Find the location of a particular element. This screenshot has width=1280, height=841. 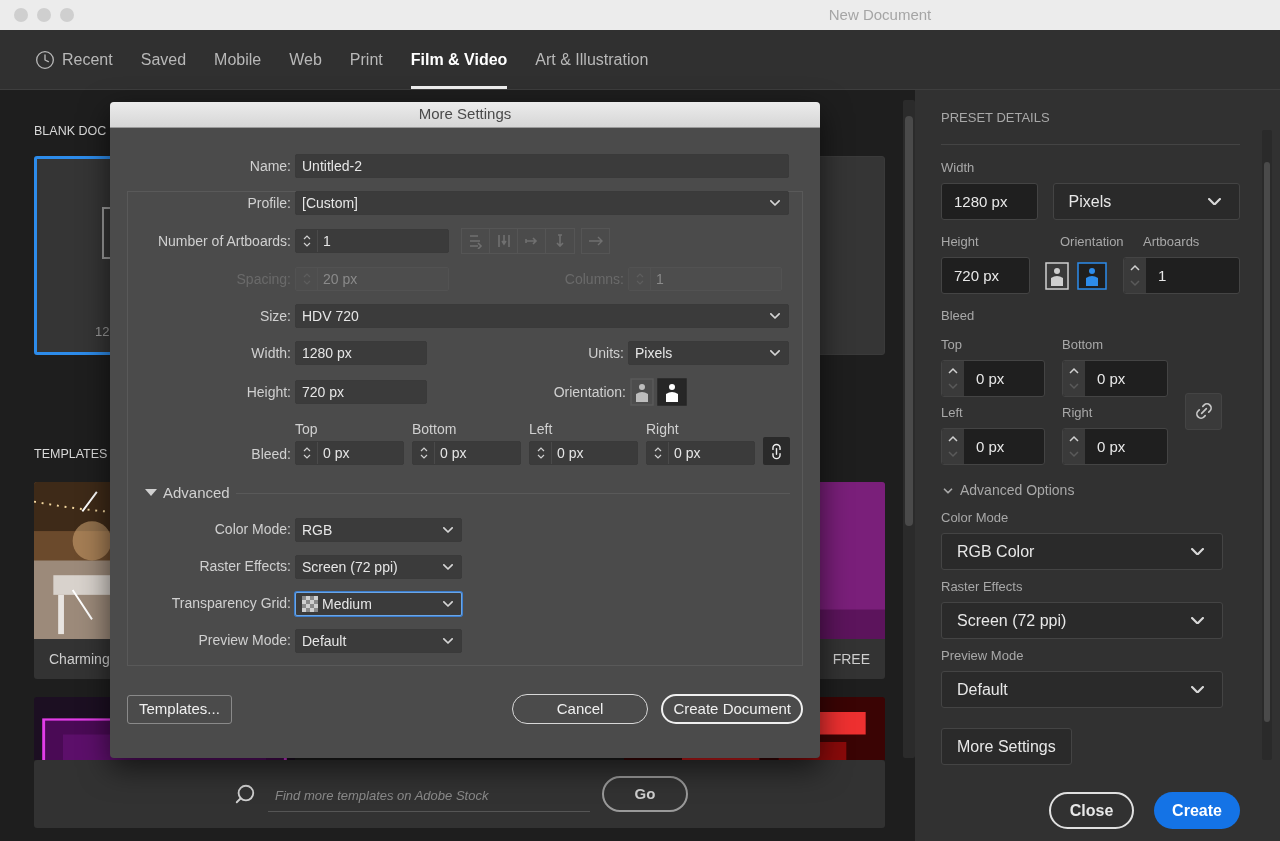

template-caption: FREE is located at coordinates (851, 659).